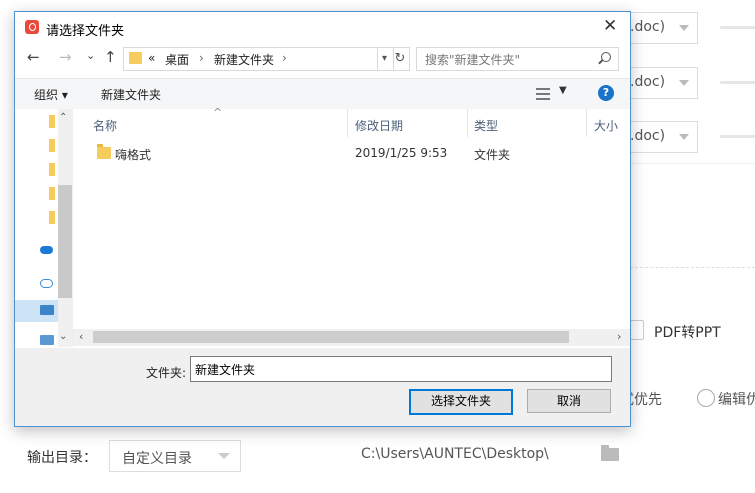 The height and width of the screenshot is (493, 755). I want to click on new-folder-button: 新建文件夹, so click(131, 94).